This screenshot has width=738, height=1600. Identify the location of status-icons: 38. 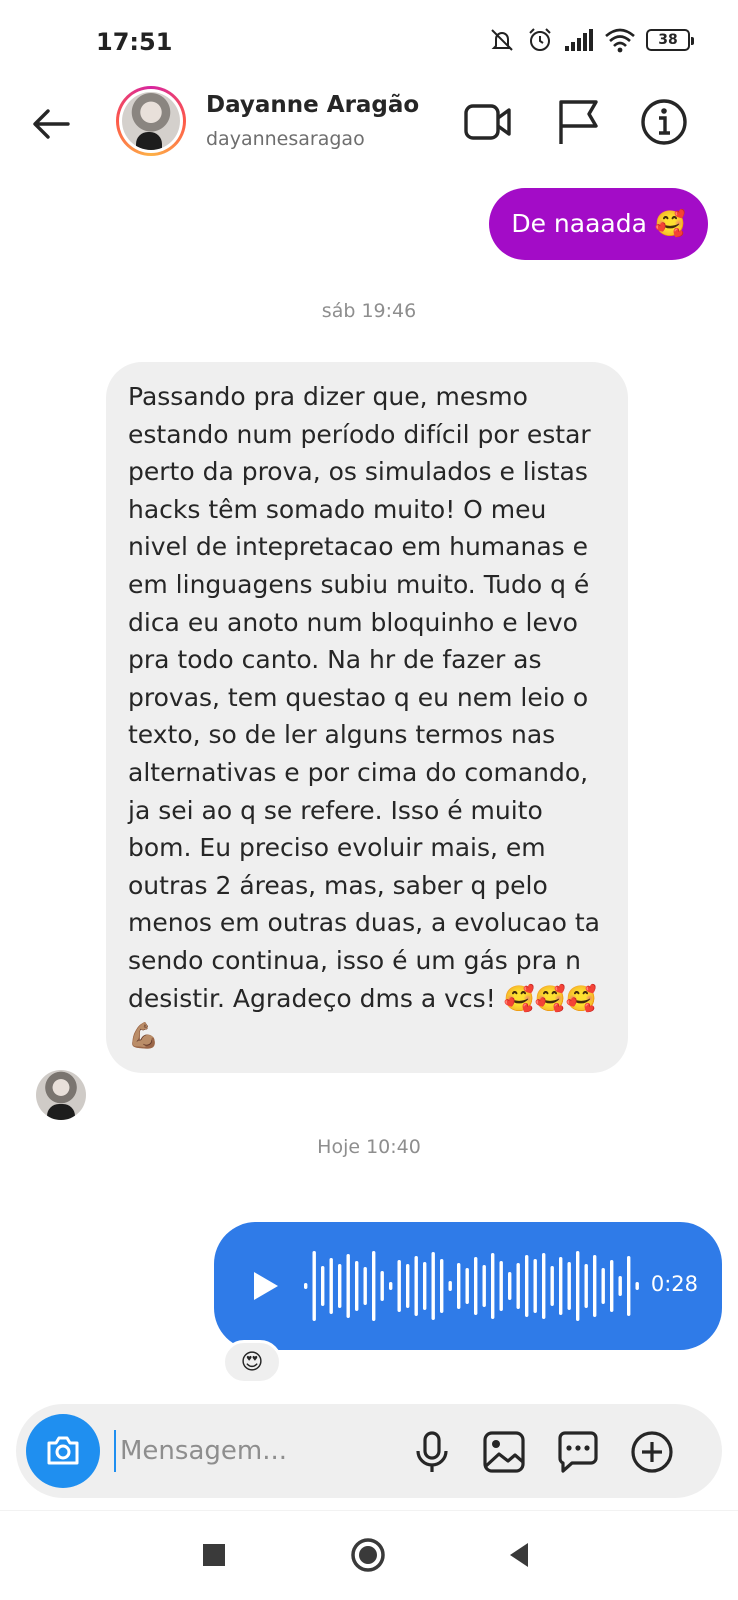
(591, 40).